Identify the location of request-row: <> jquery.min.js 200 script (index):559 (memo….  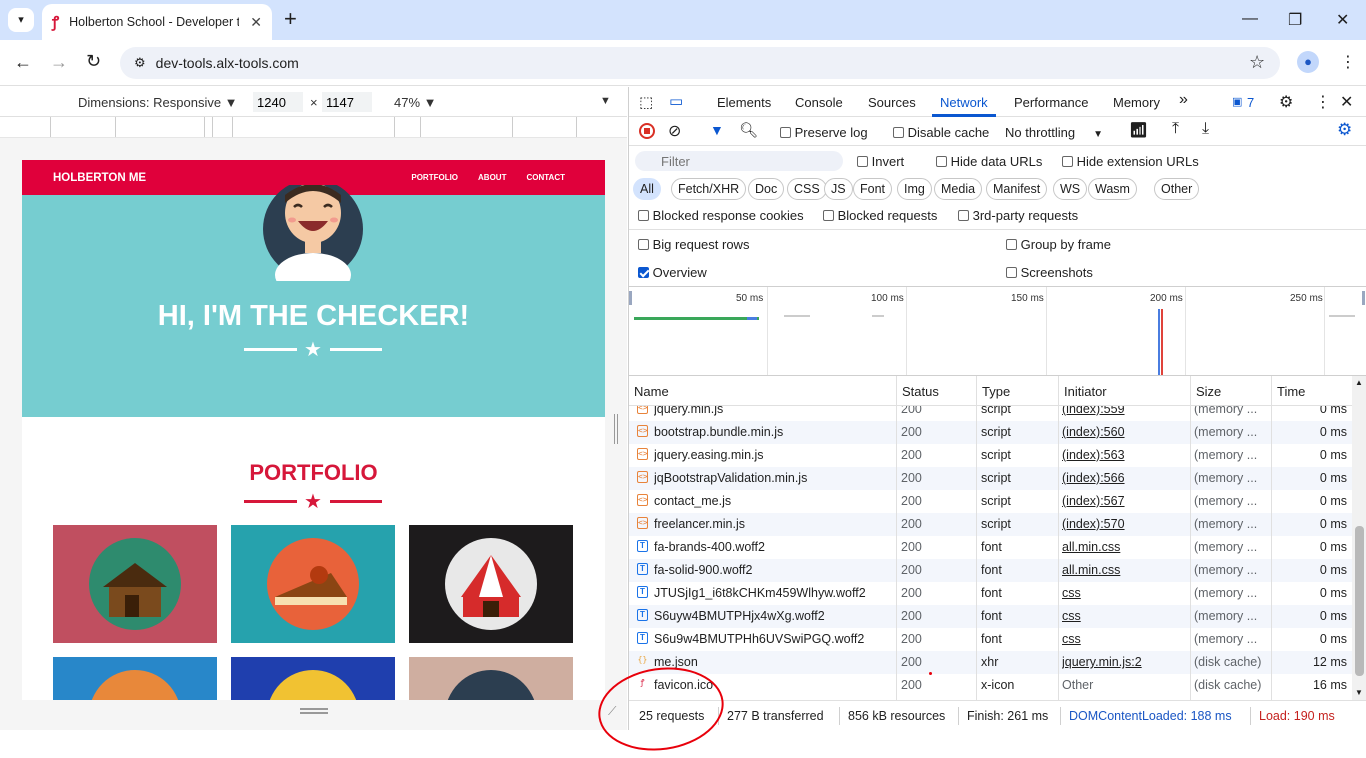
(990, 413).